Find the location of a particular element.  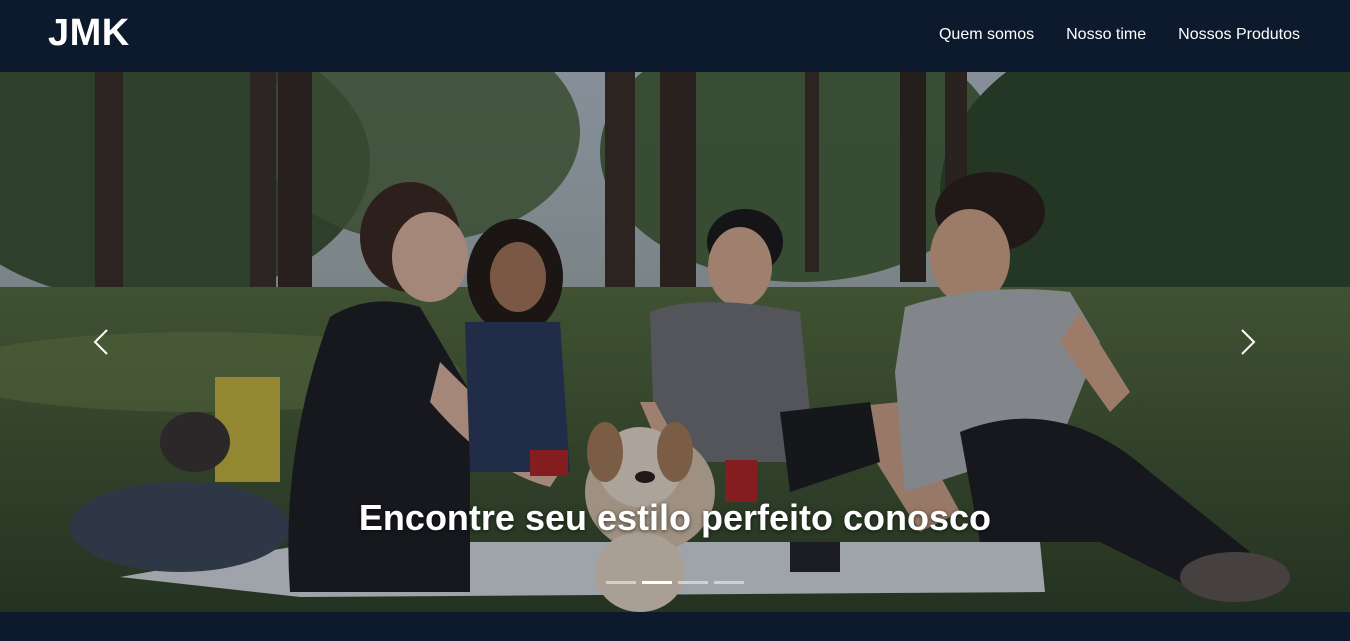

nav-link-quem-somos: Quem somos is located at coordinates (986, 35).